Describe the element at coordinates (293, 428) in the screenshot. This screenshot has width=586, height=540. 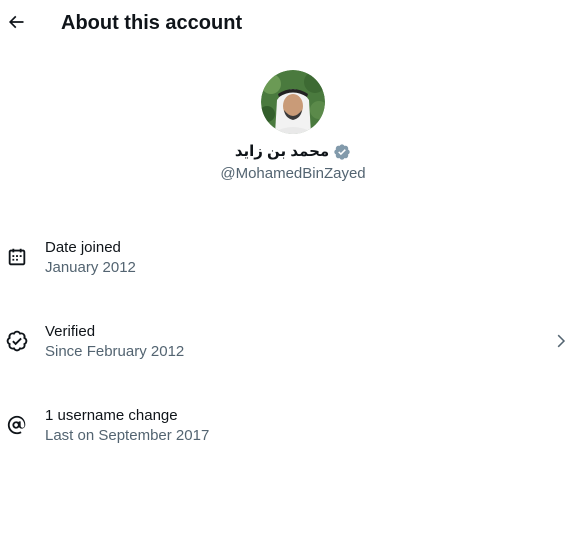
I see `username-change-item: 1 username change Last on September 2017` at that location.